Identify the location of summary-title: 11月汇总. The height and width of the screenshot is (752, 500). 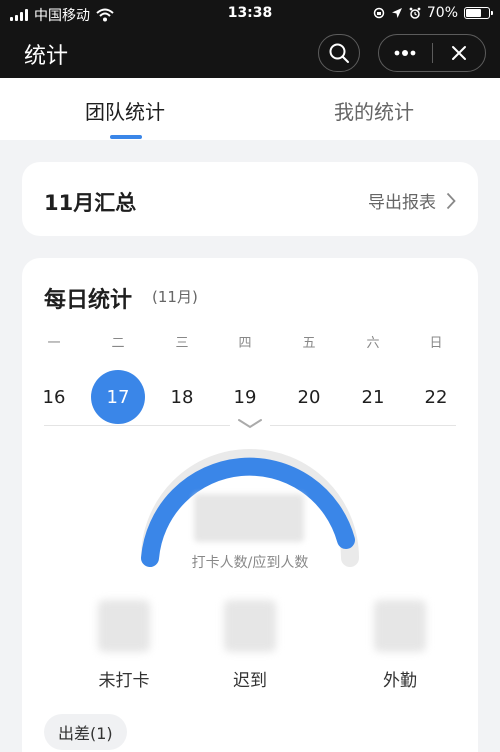
(90, 203).